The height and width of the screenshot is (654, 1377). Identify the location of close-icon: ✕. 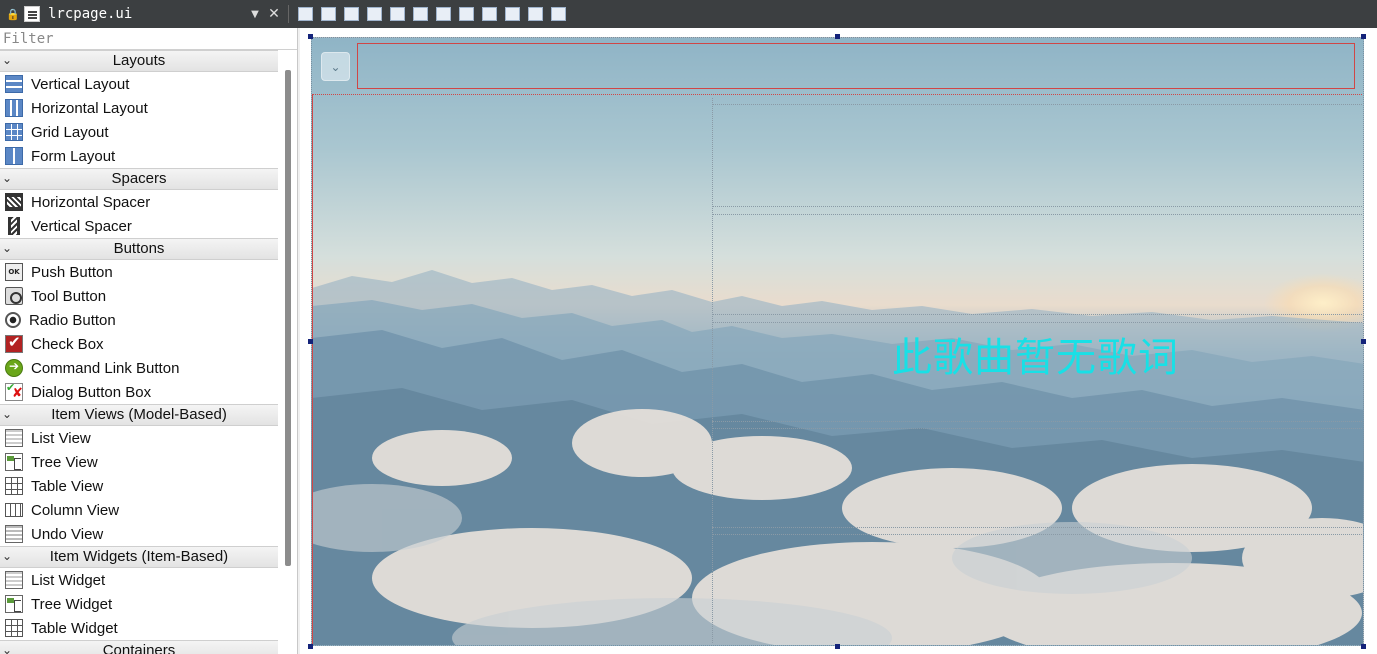
(274, 14).